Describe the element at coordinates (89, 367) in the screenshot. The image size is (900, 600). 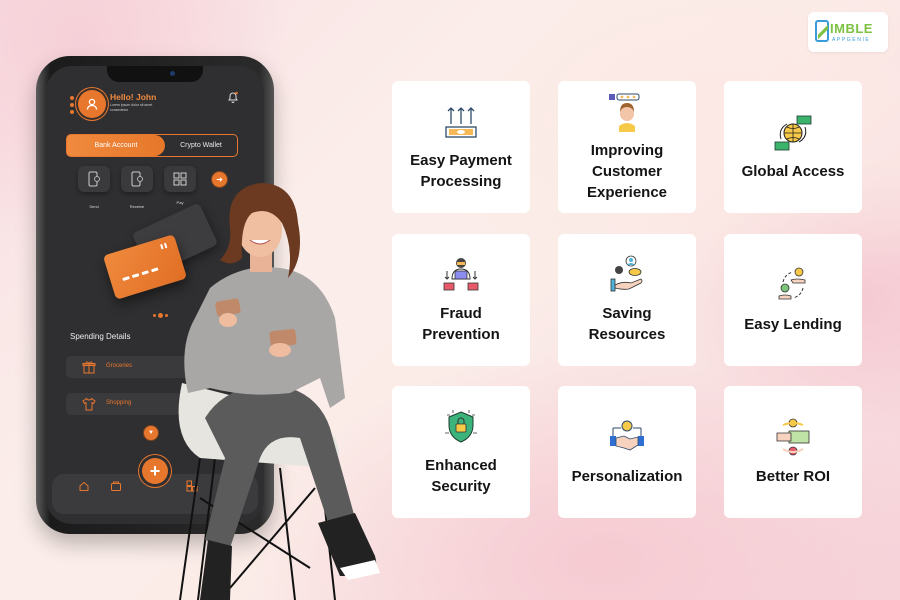
I see `gift-icon` at that location.